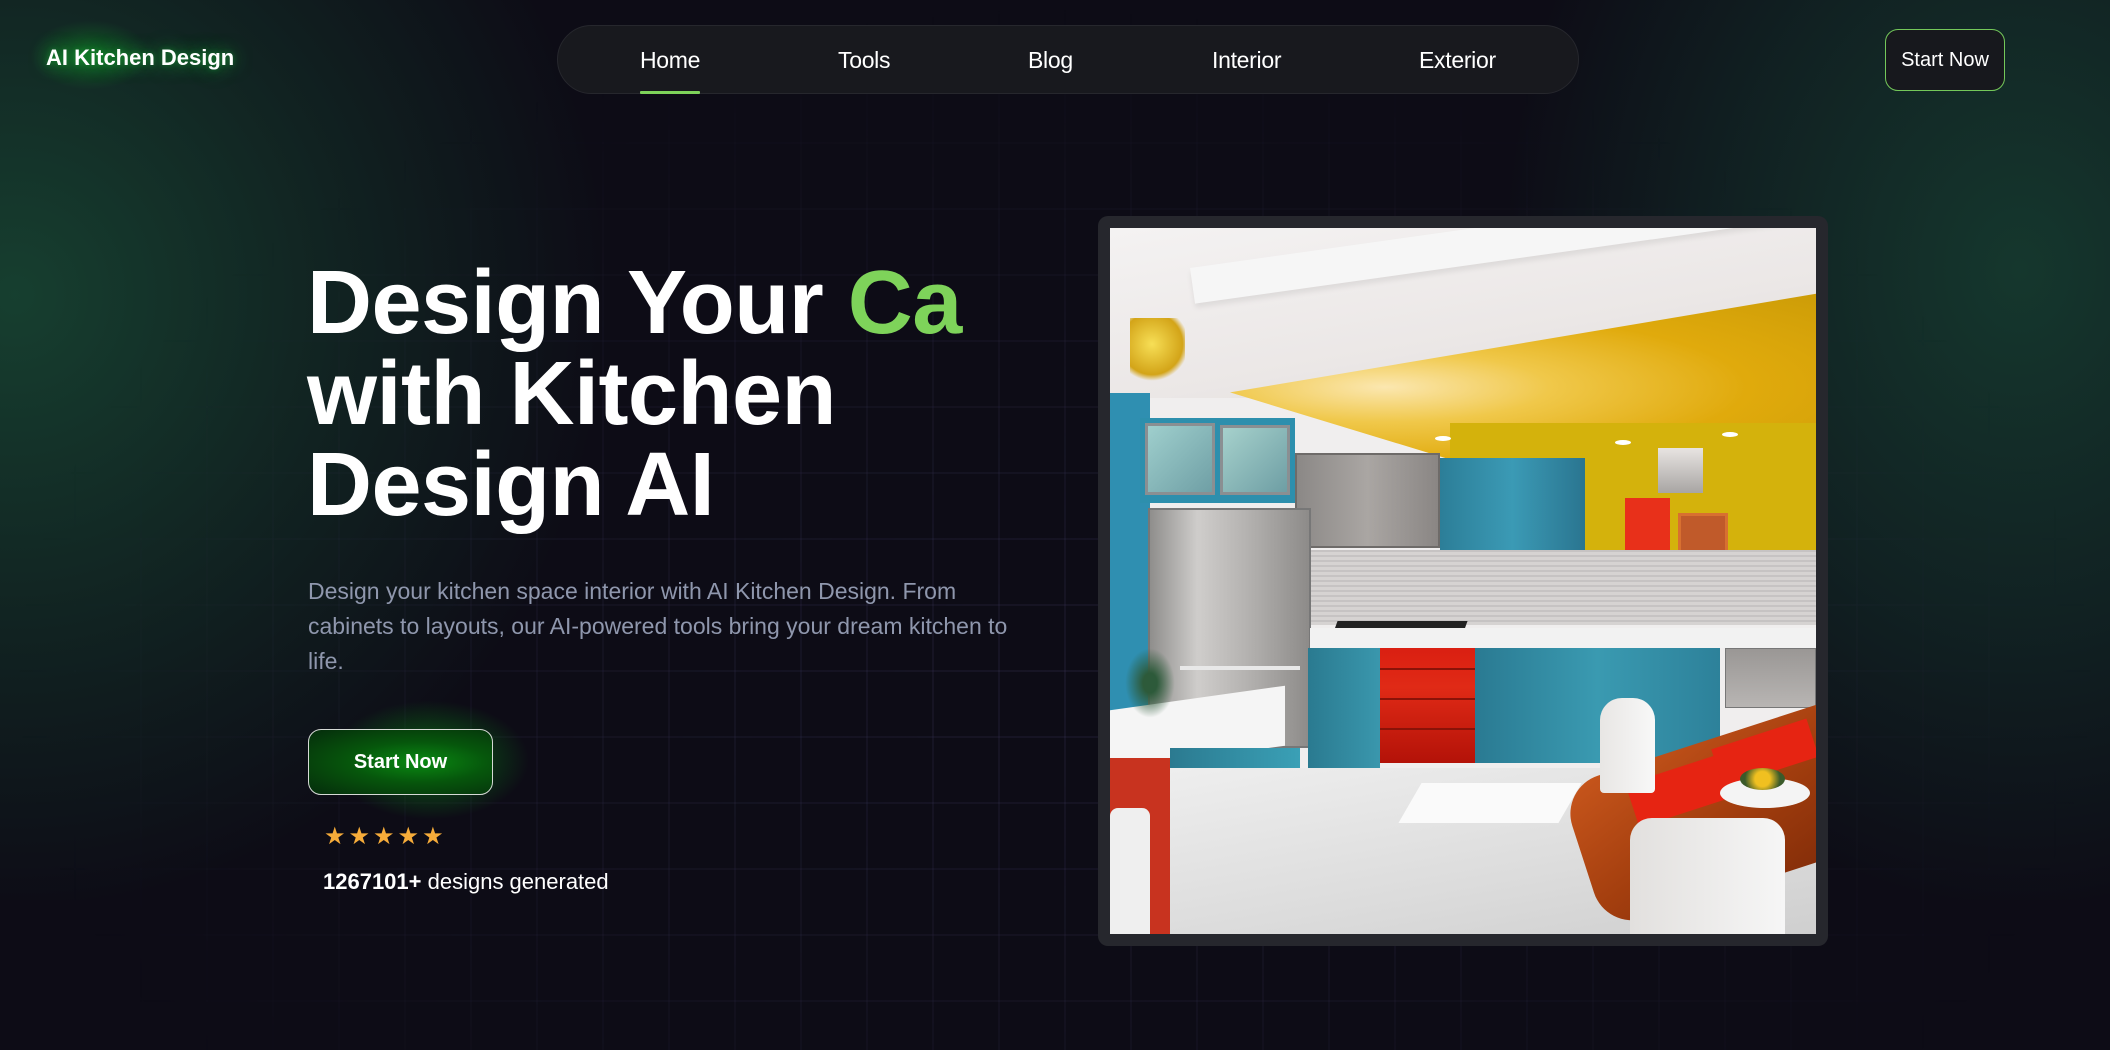 Image resolution: width=2110 pixels, height=1050 pixels. I want to click on hero-title-line2: with Kitchen, so click(572, 394).